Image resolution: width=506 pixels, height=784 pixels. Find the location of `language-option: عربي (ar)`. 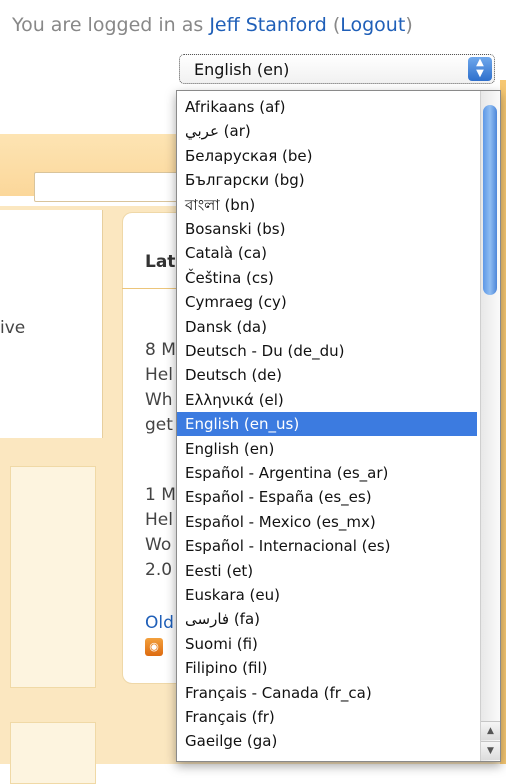

language-option: عربي (ar) is located at coordinates (327, 131).